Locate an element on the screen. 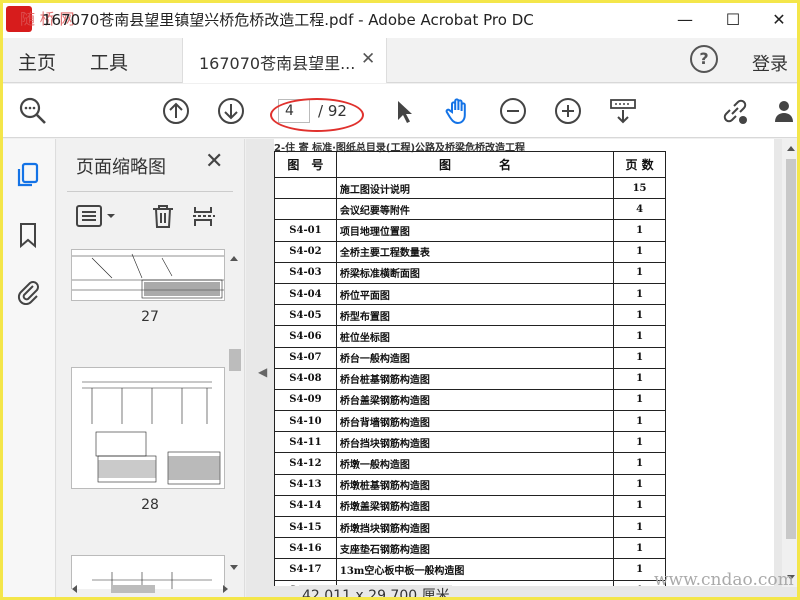  table-row: S4-13 桥墩桩基钢筋构造图 1 is located at coordinates (470, 484).